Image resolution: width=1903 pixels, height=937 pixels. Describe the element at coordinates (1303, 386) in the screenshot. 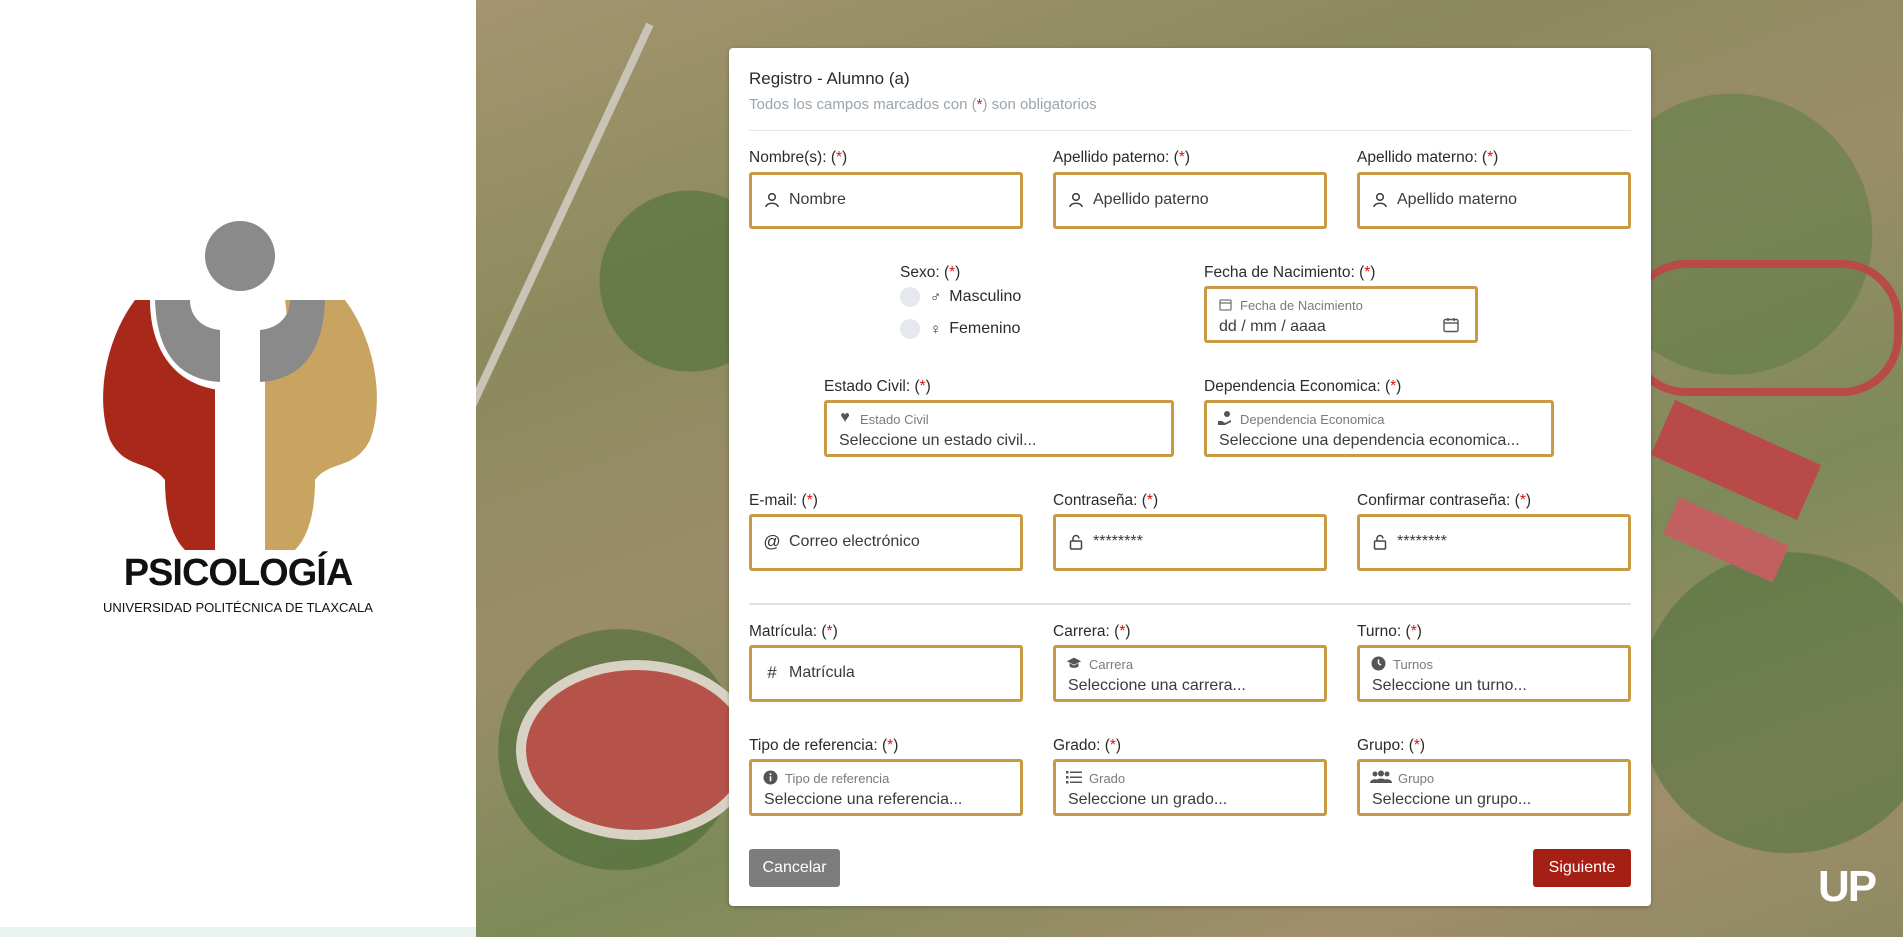

I see `dependencia-label: Dependencia Economica: (*)` at that location.